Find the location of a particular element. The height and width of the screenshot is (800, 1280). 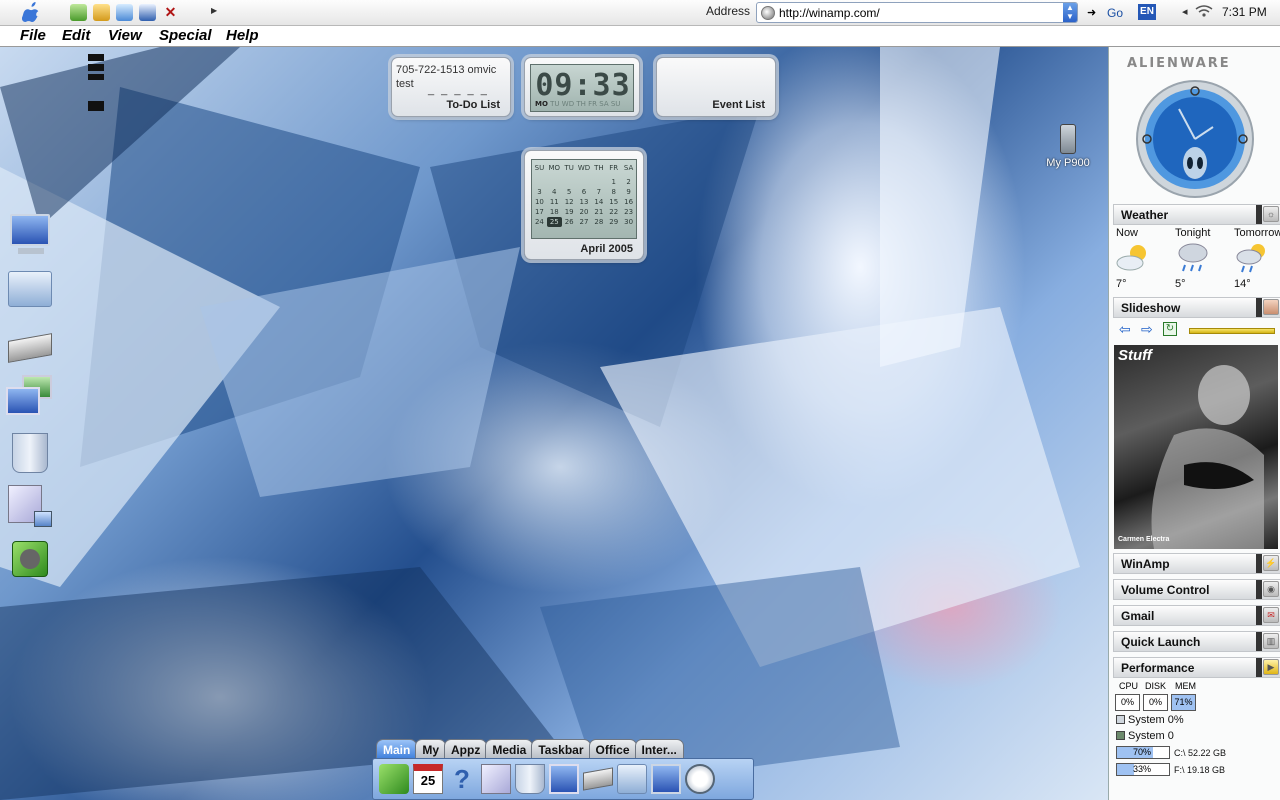

slideshow-refresh-icon: ↻ is located at coordinates (1170, 329).